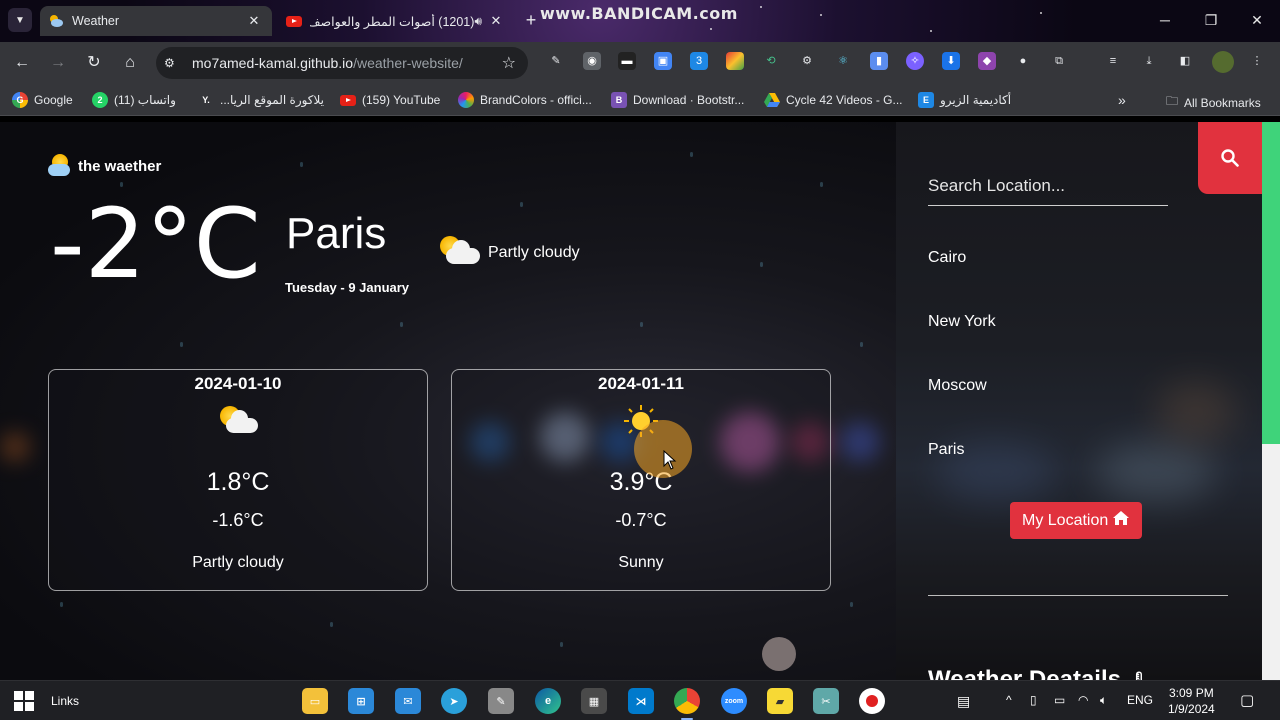 The height and width of the screenshot is (720, 1280). I want to click on partly-cloudy-icon, so click(459, 251).